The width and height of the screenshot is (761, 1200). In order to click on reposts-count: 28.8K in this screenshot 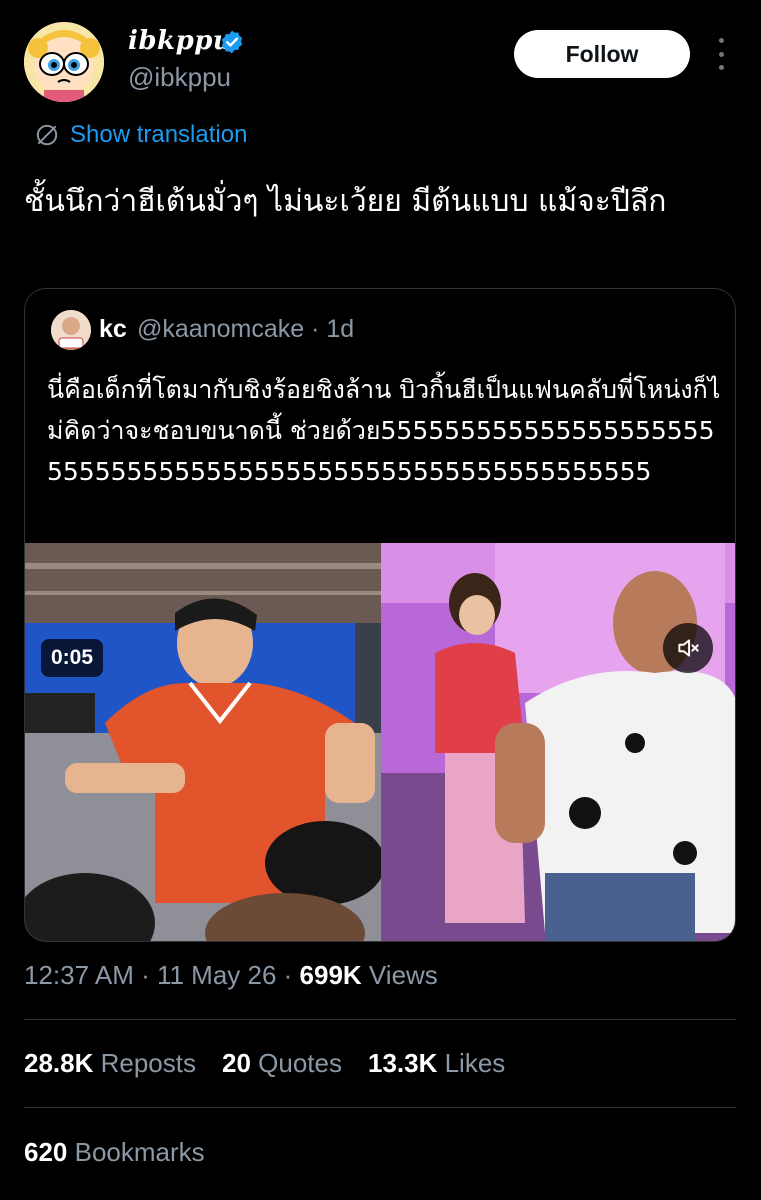, I will do `click(59, 1063)`.